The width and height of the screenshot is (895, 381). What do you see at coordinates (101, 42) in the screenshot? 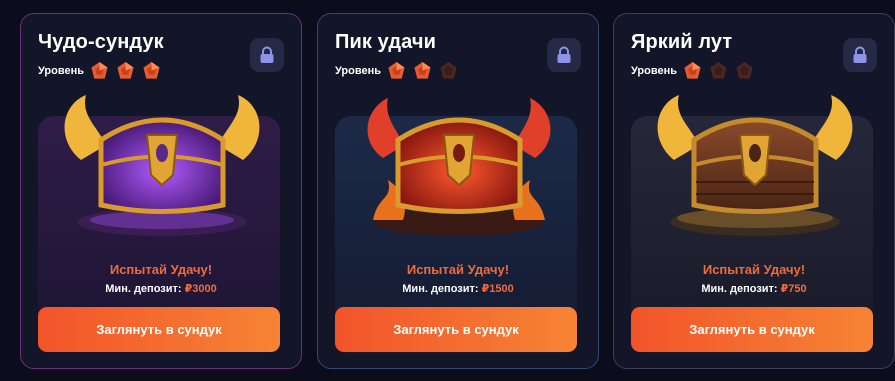
I see `card-title: Чудо-сундук` at bounding box center [101, 42].